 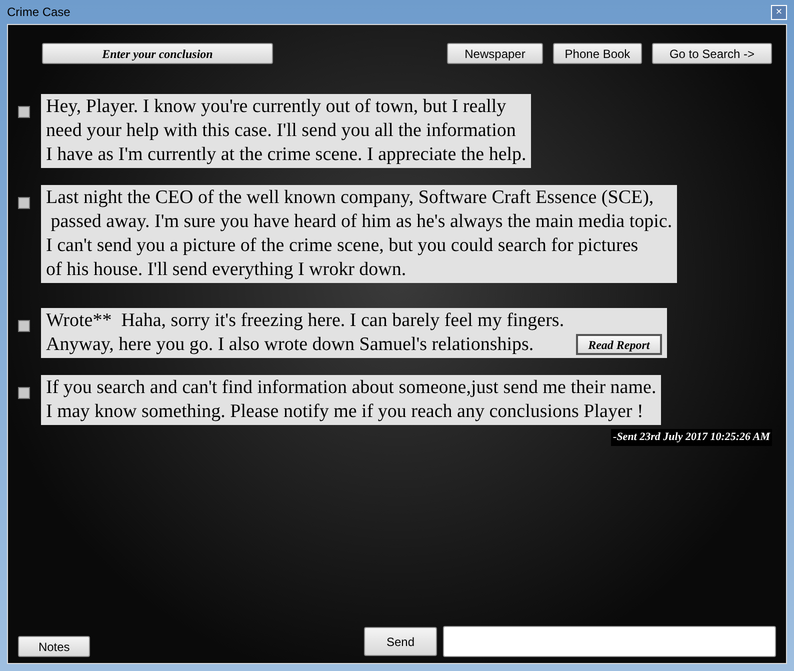 I want to click on message-input, so click(x=609, y=641).